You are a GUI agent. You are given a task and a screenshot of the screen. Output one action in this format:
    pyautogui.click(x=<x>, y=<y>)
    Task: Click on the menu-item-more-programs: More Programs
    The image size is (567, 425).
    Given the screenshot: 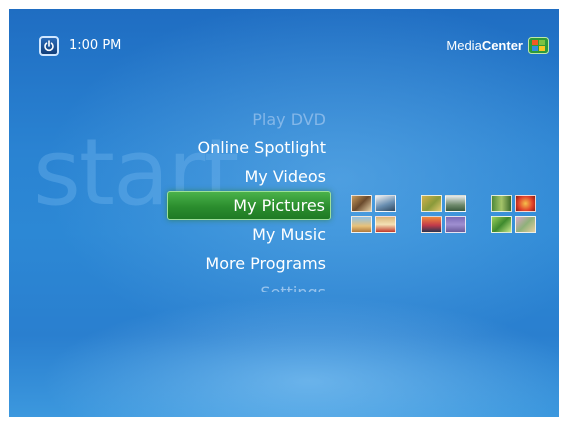 What is the action you would take?
    pyautogui.click(x=249, y=263)
    